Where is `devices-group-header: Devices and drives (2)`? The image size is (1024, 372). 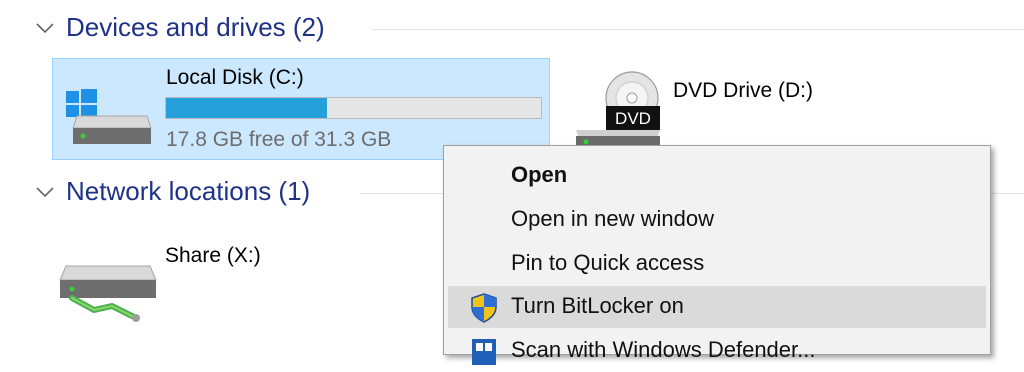
devices-group-header: Devices and drives (2) is located at coordinates (179, 27).